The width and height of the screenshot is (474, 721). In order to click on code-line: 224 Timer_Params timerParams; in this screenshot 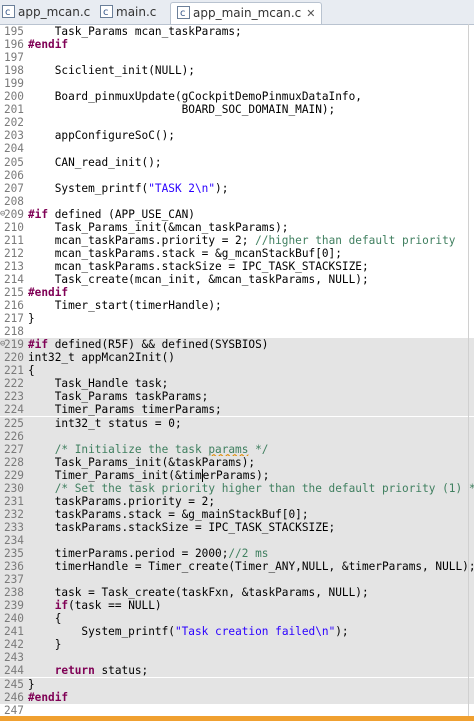, I will do `click(237, 410)`.